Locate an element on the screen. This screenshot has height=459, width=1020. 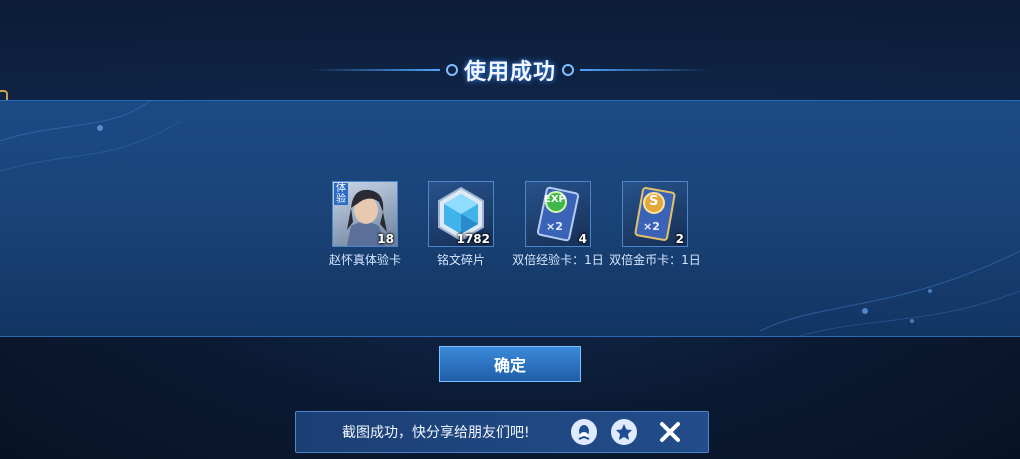
item-quantity: 18 is located at coordinates (385, 239).